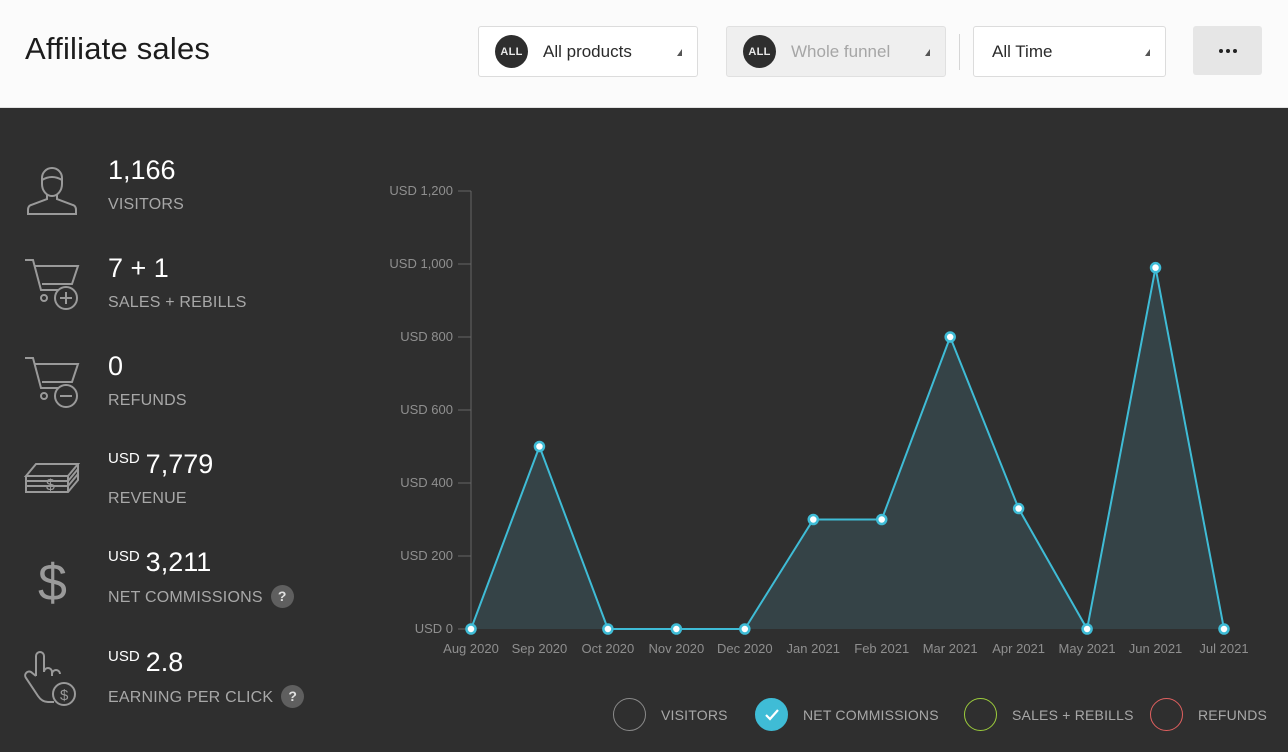 The height and width of the screenshot is (752, 1288). I want to click on checkmark-icon, so click(771, 714).